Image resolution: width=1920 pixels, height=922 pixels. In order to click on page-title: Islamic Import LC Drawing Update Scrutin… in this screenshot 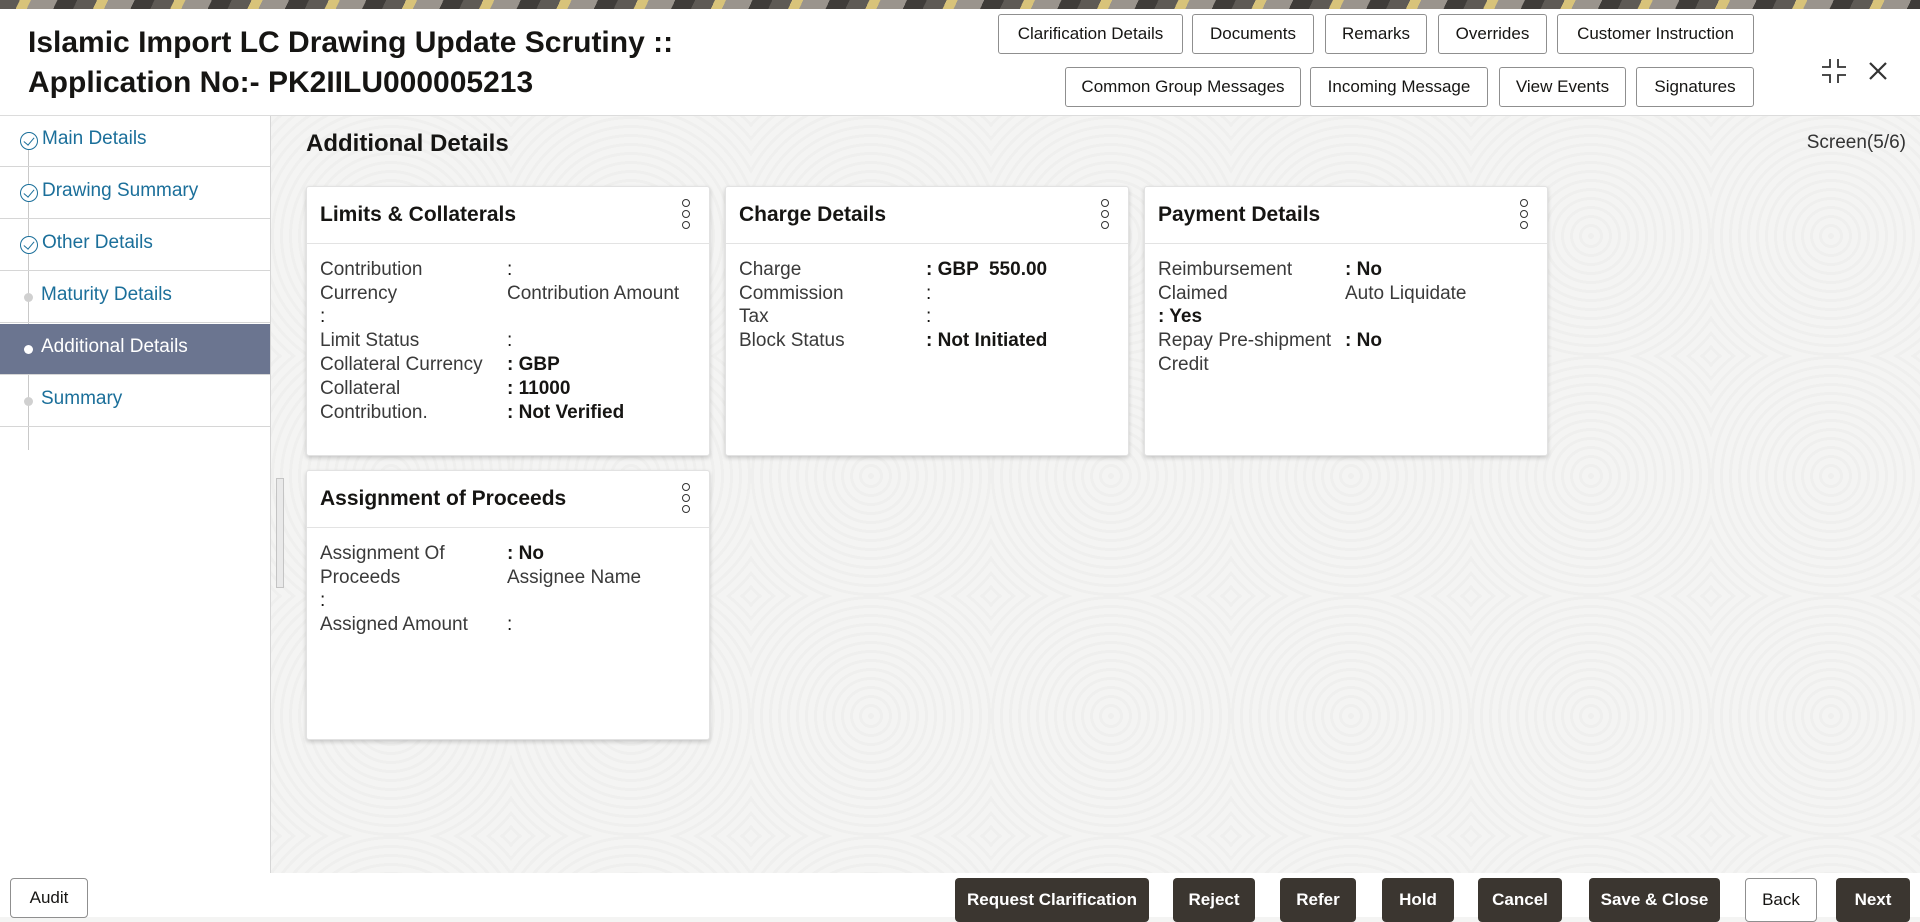, I will do `click(350, 63)`.